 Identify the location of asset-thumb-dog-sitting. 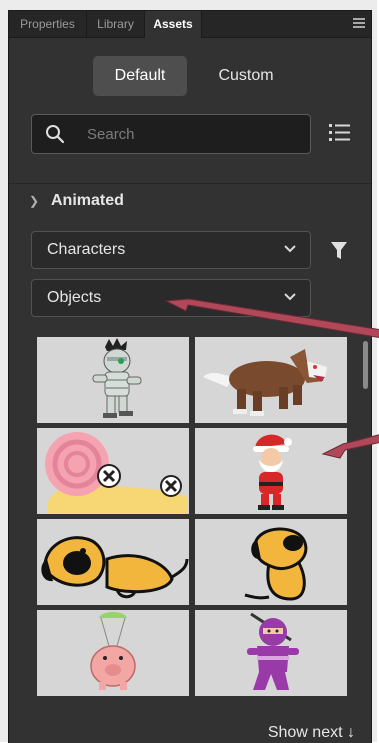
(271, 562).